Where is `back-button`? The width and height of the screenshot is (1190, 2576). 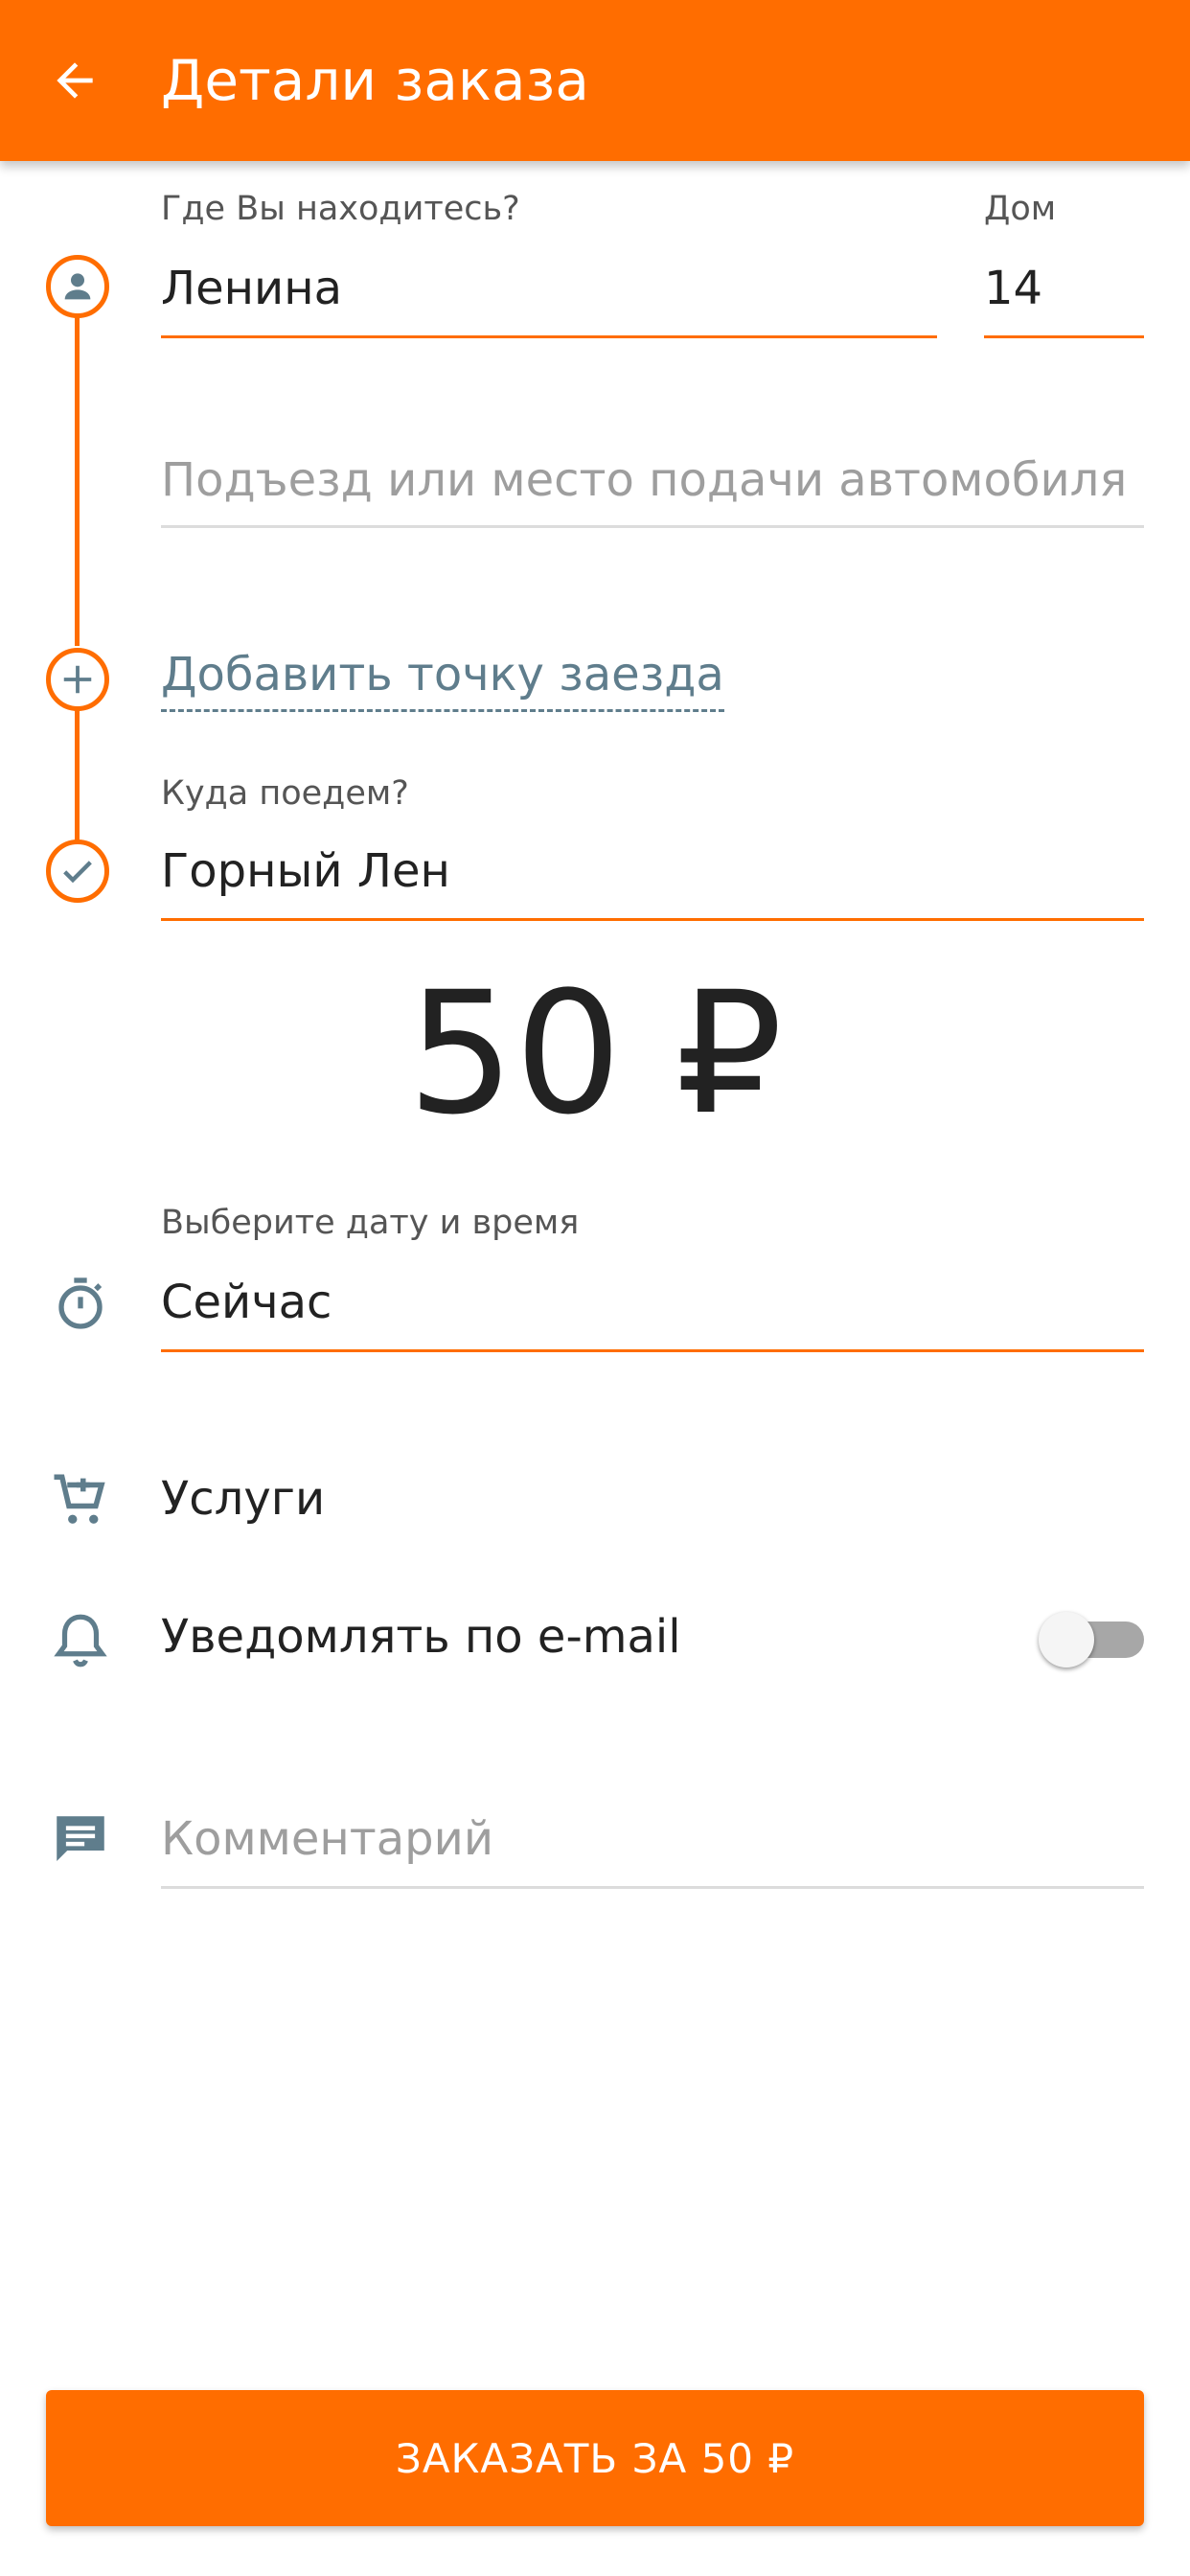 back-button is located at coordinates (75, 80).